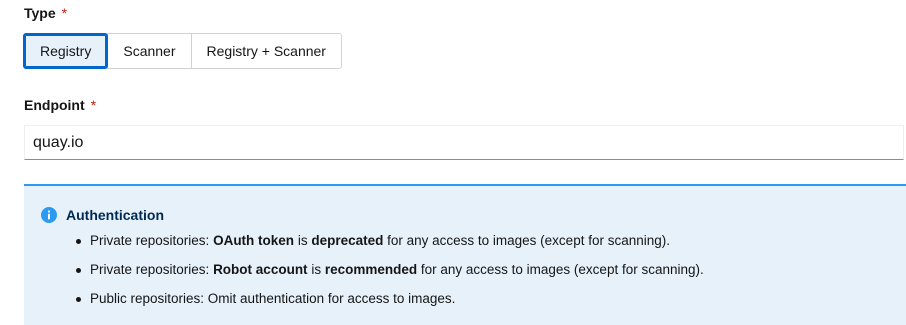 This screenshot has width=906, height=325. What do you see at coordinates (149, 51) in the screenshot?
I see `type-option-scanner: Scanner` at bounding box center [149, 51].